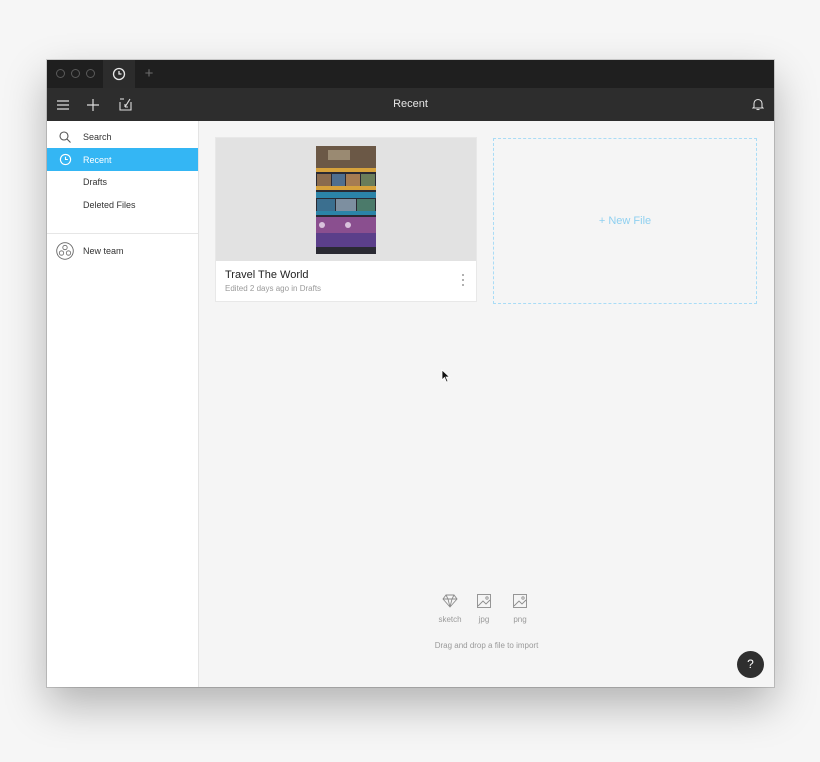  I want to click on more-options-button, so click(463, 280).